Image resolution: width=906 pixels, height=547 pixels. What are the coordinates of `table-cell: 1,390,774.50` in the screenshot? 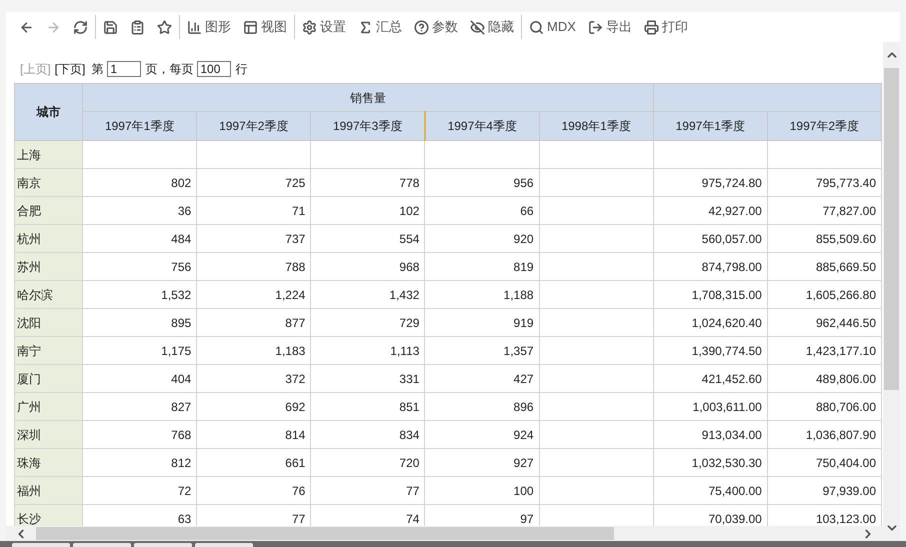 It's located at (710, 350).